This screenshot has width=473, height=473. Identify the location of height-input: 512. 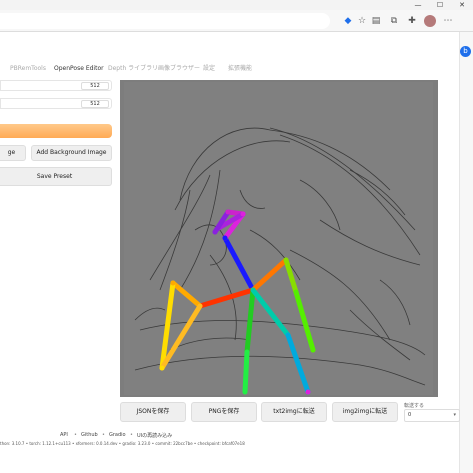
(95, 104).